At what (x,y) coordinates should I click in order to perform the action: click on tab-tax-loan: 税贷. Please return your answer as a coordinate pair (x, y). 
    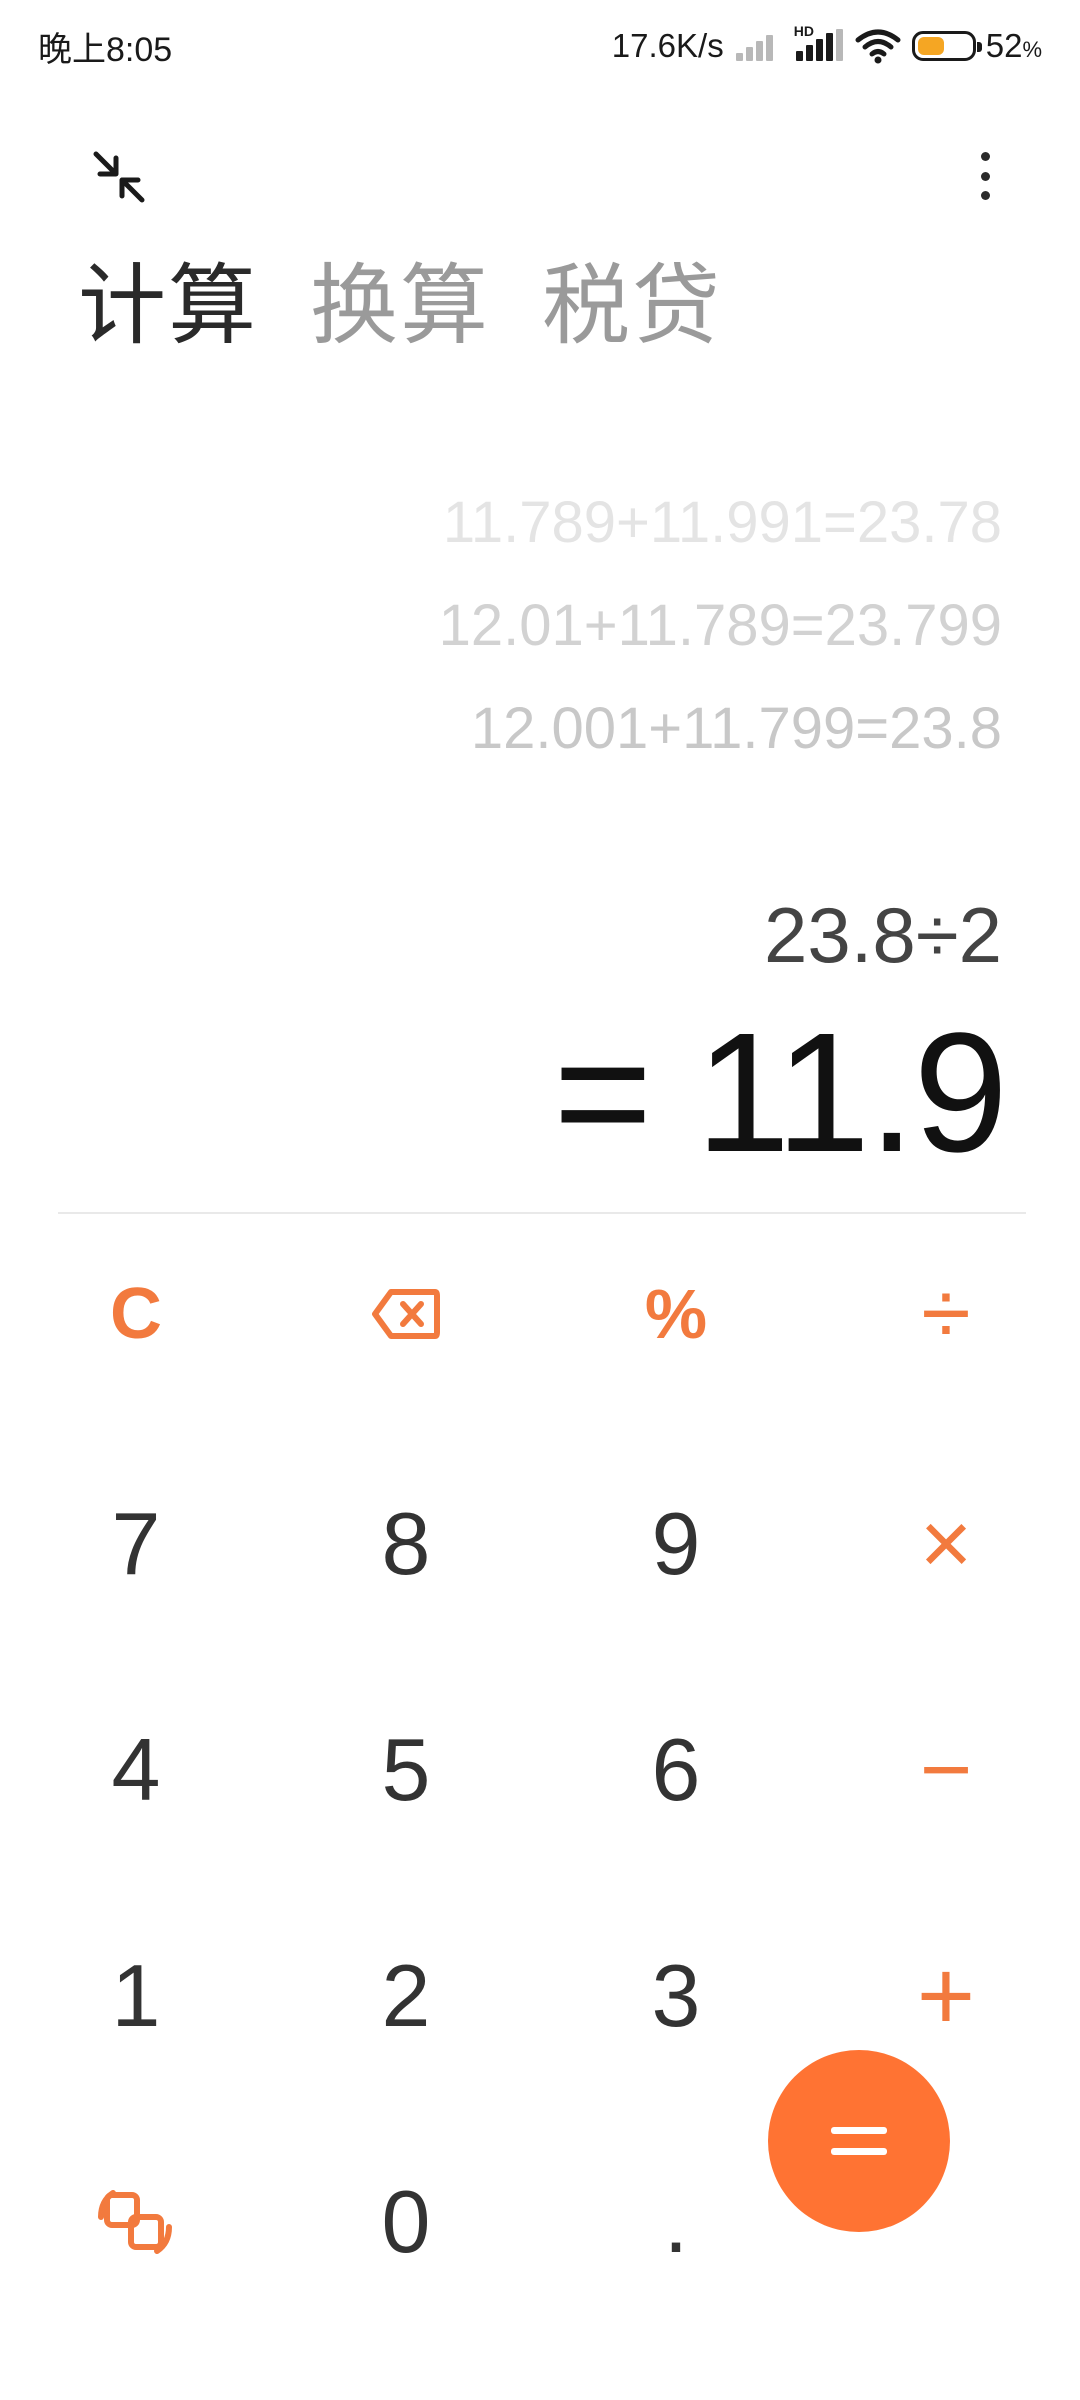
    Looking at the image, I should click on (632, 306).